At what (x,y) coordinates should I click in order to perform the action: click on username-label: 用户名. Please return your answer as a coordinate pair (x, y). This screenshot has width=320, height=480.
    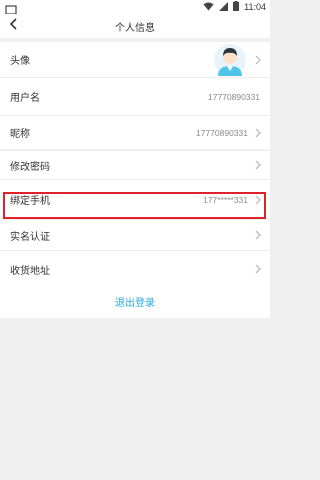
    Looking at the image, I should click on (25, 98).